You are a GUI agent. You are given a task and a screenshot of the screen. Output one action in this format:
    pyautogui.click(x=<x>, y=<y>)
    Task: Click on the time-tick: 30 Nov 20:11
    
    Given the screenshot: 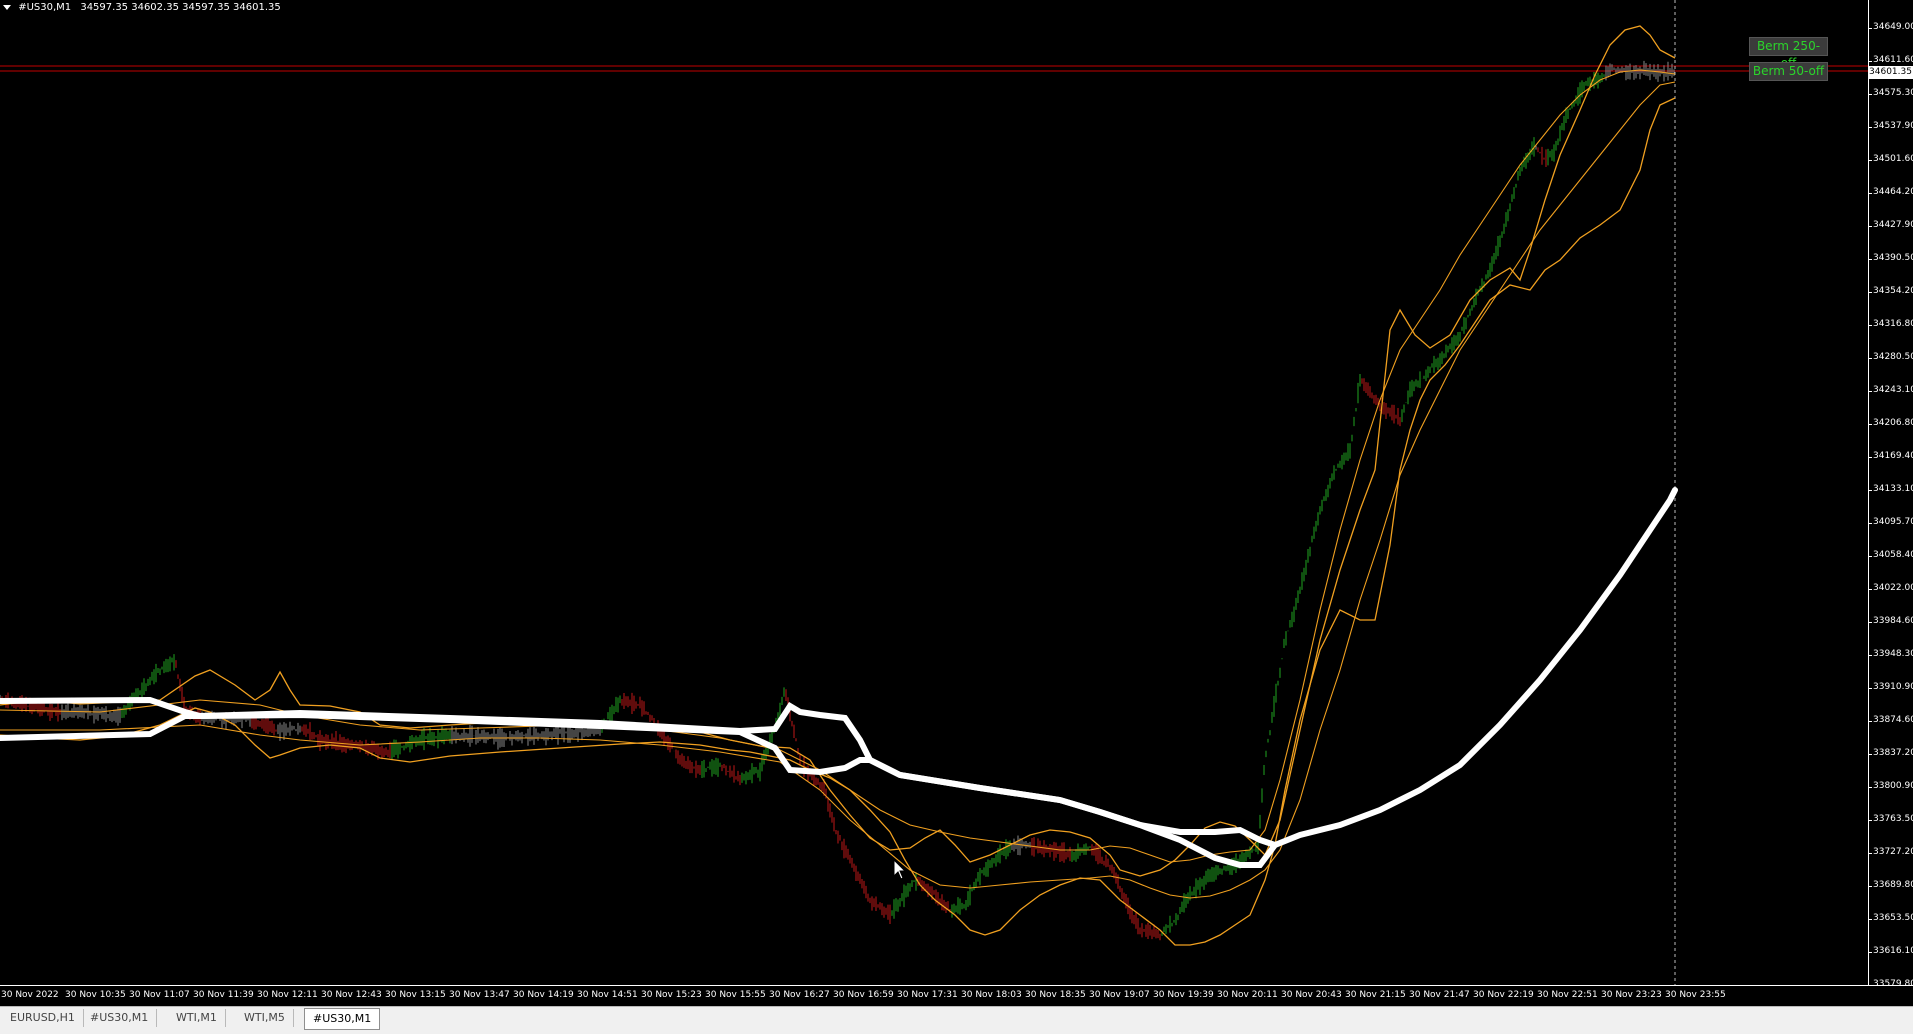 What is the action you would take?
    pyautogui.click(x=1247, y=995)
    